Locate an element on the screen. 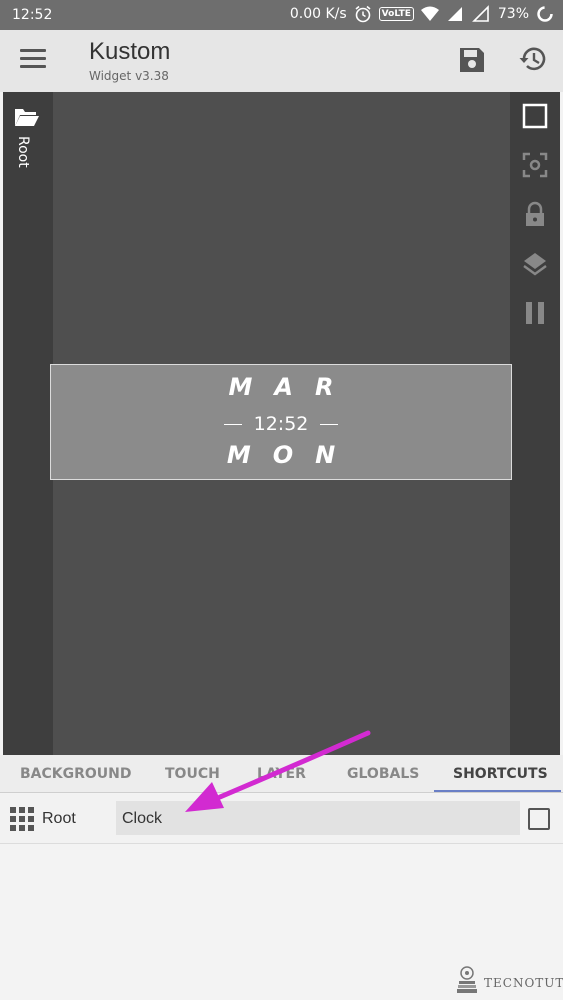 The image size is (563, 1000). watermark: TECNOTUTO is located at coordinates (506, 981).